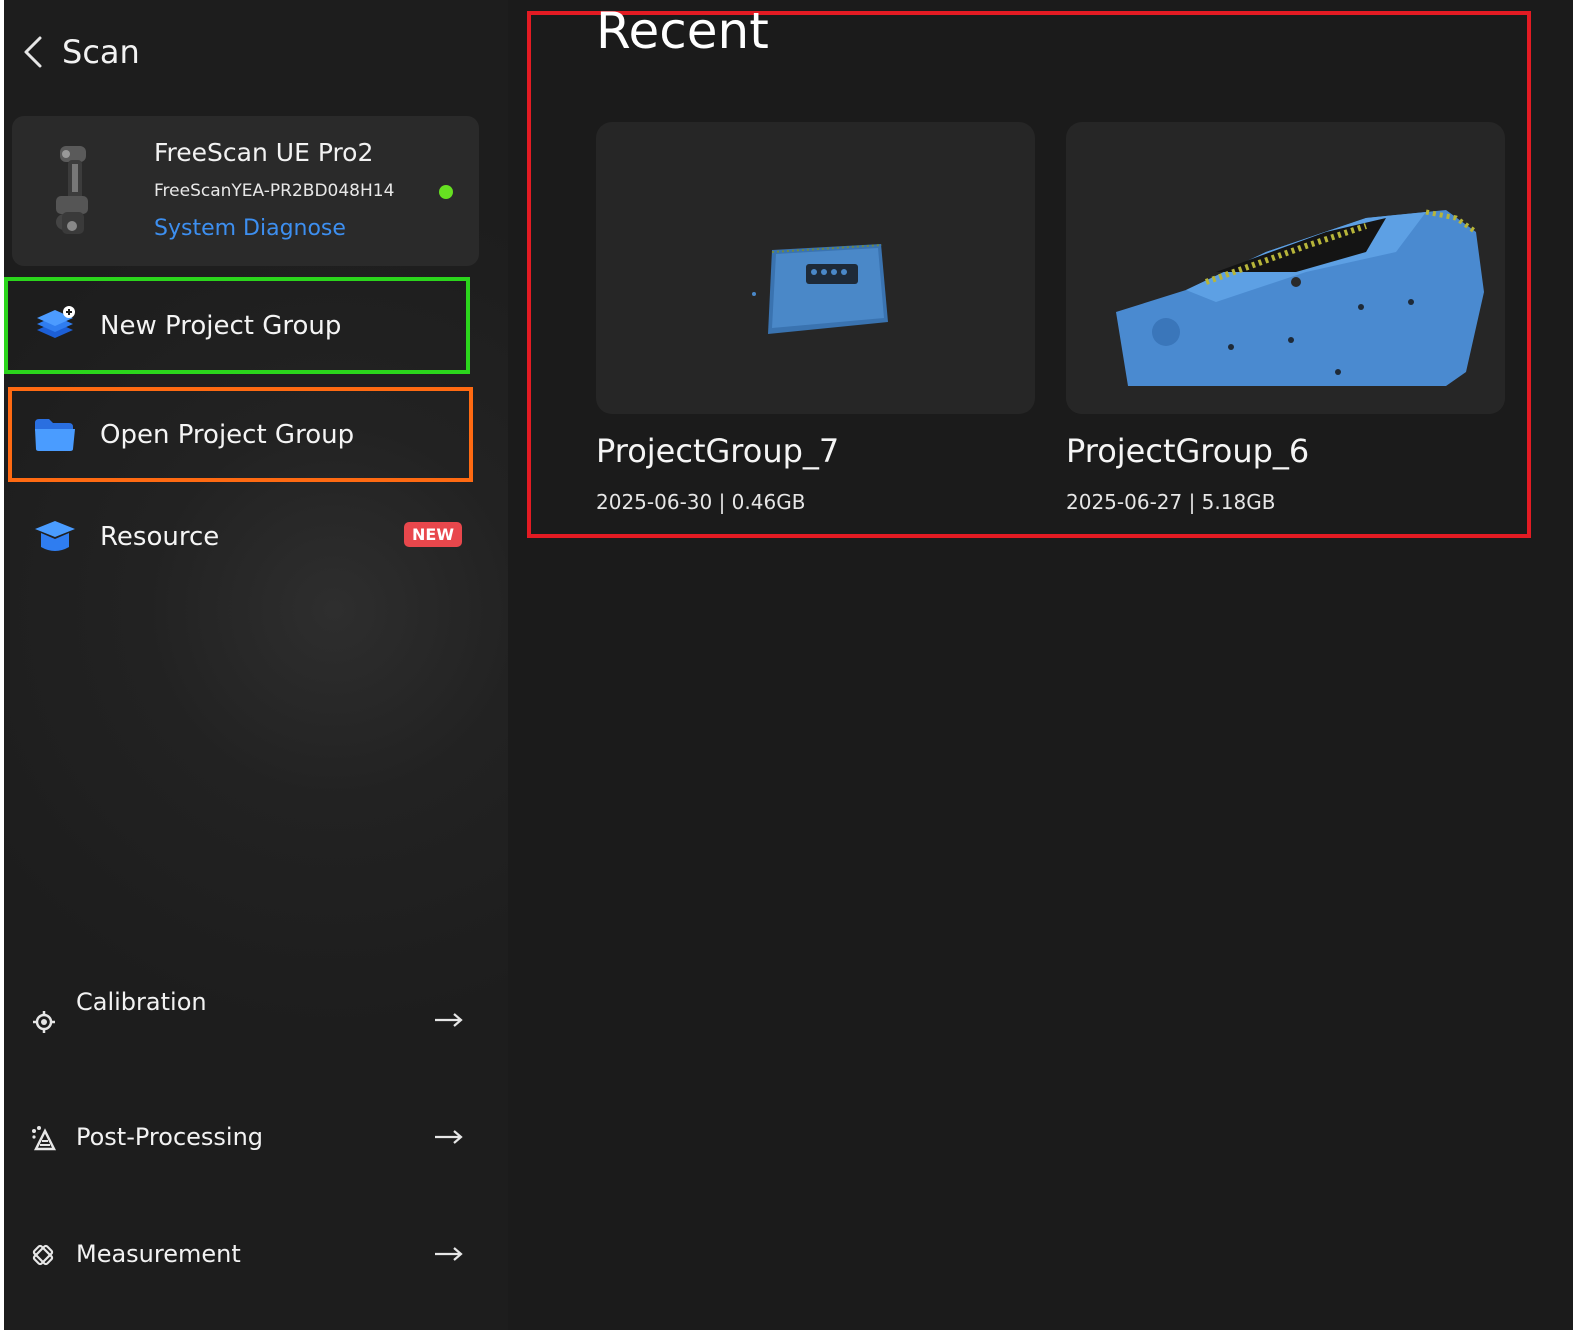 The image size is (1573, 1330). I want to click on recent-project-card: ProjectGroup_6 2025-06-27 | 5.18GB, so click(1285, 322).